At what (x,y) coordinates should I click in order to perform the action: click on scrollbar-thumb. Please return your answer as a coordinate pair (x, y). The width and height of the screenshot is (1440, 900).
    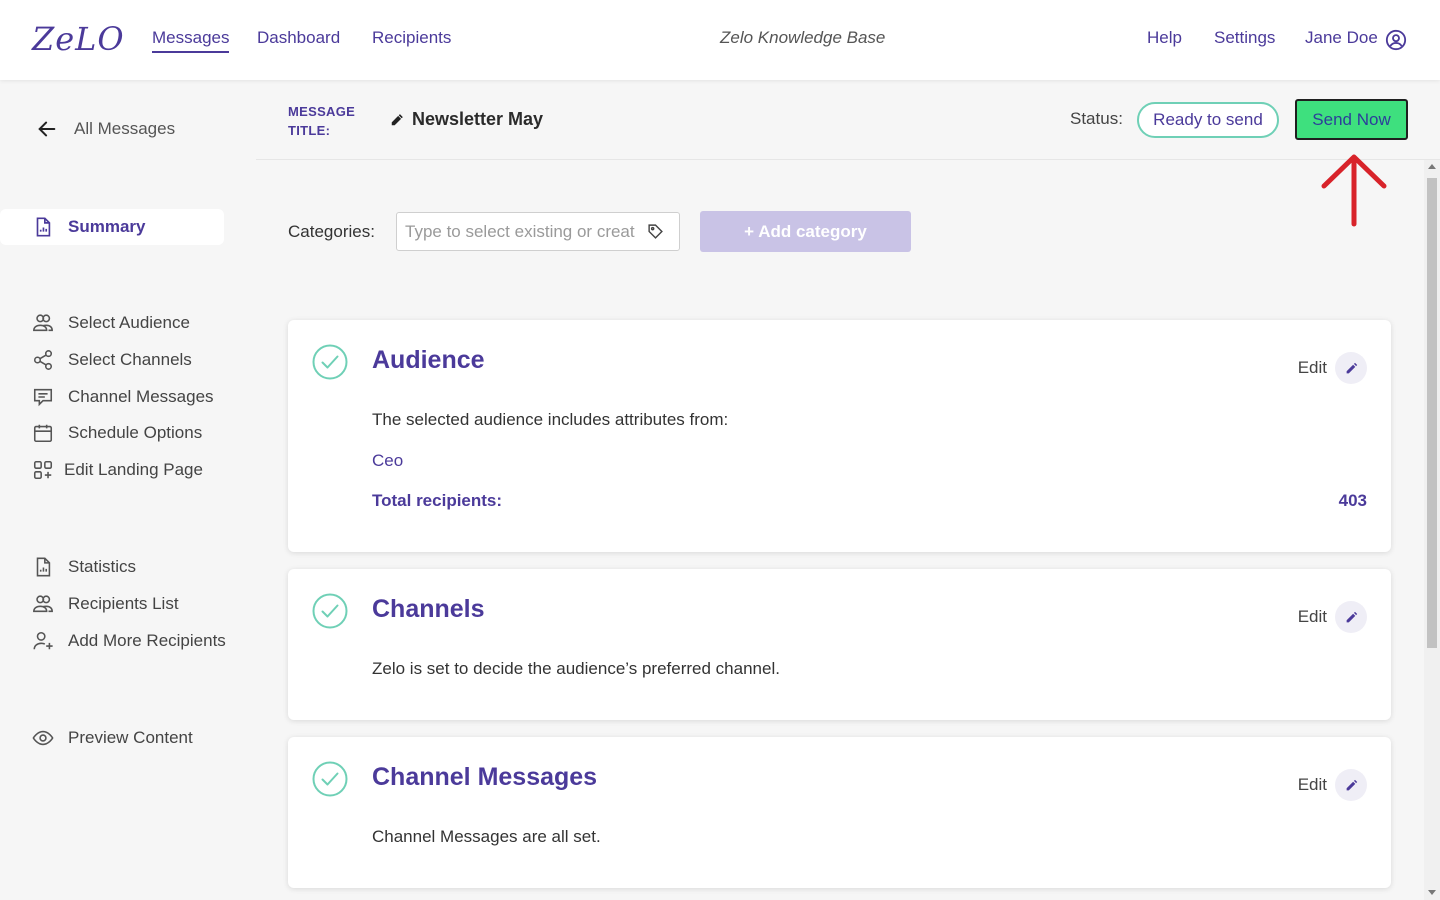
    Looking at the image, I should click on (1432, 413).